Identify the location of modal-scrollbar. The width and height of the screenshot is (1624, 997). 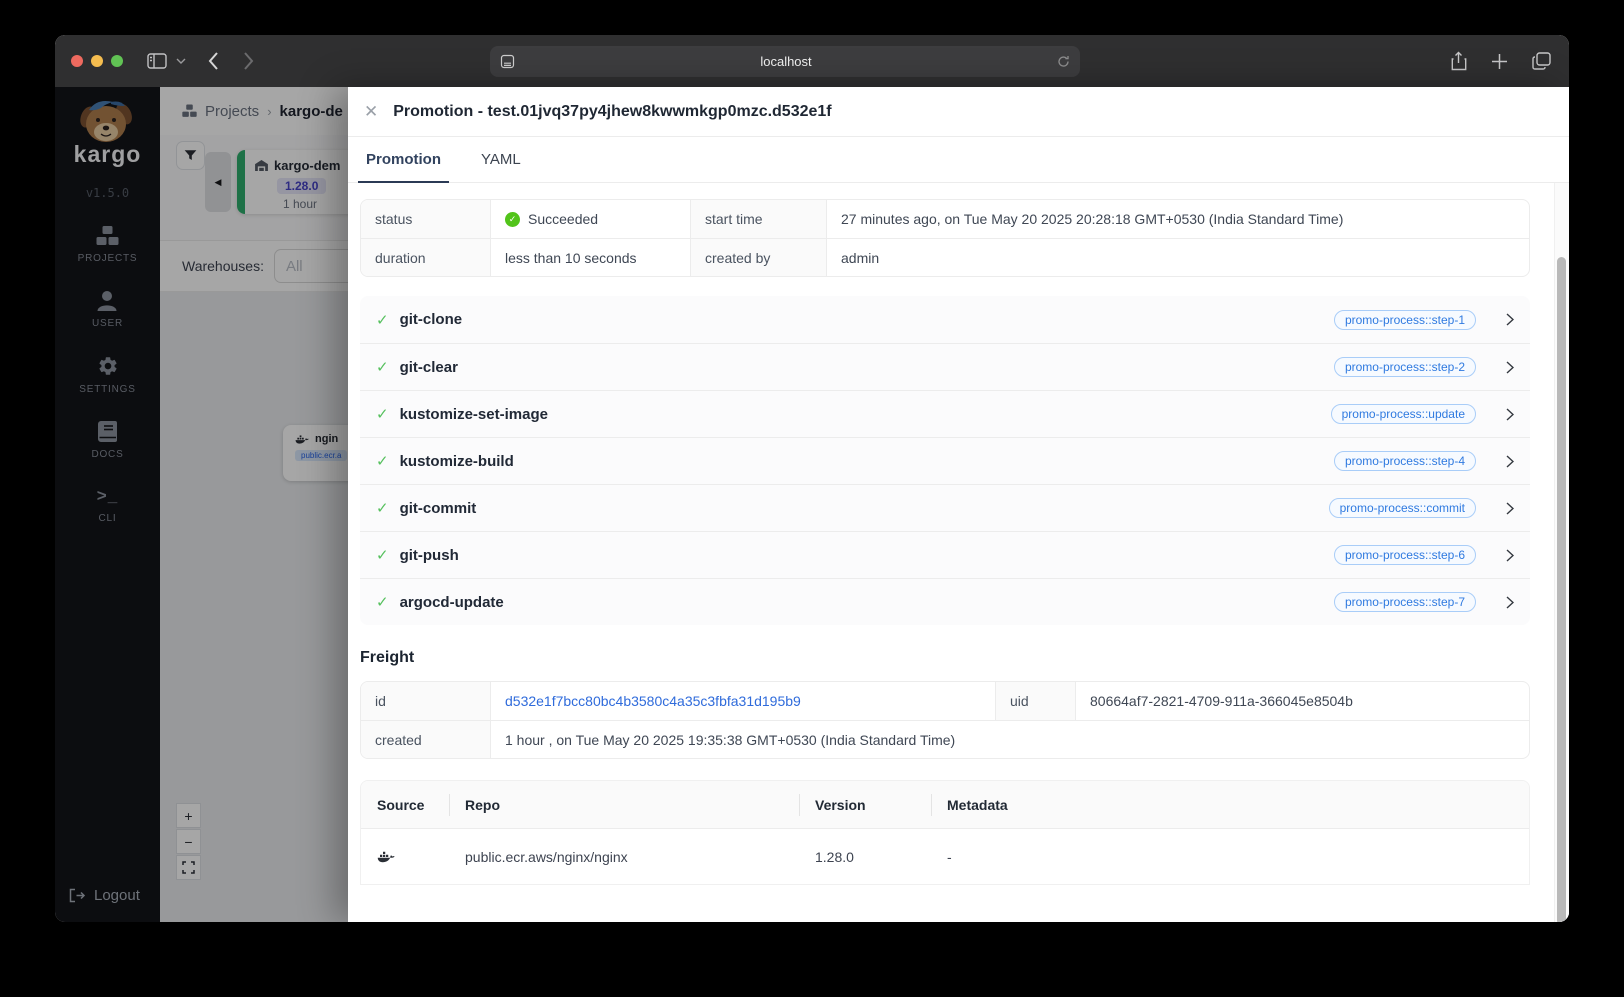
(1561, 552).